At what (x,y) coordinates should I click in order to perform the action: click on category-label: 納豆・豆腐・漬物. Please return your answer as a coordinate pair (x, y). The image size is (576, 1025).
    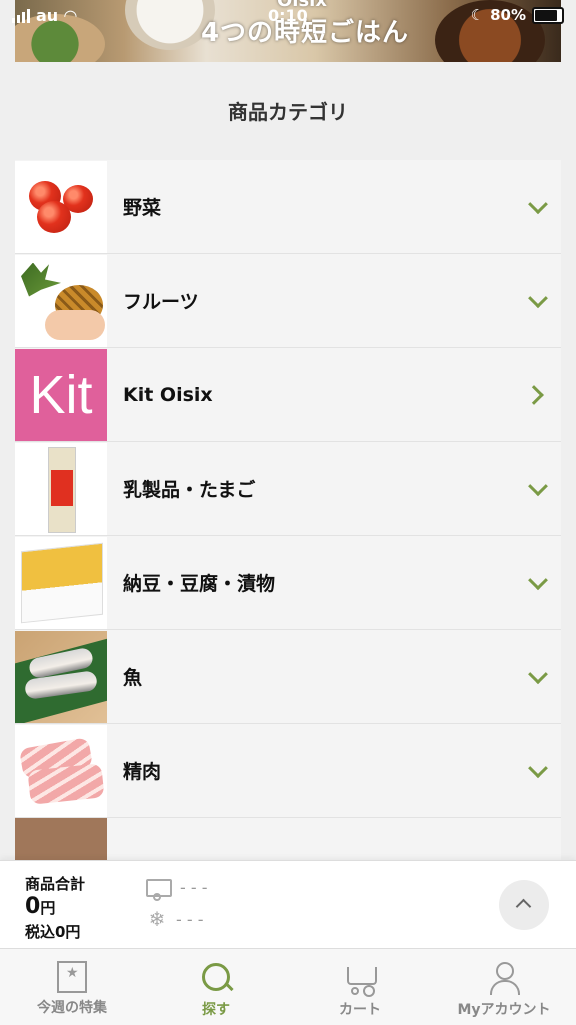
    Looking at the image, I should click on (199, 584).